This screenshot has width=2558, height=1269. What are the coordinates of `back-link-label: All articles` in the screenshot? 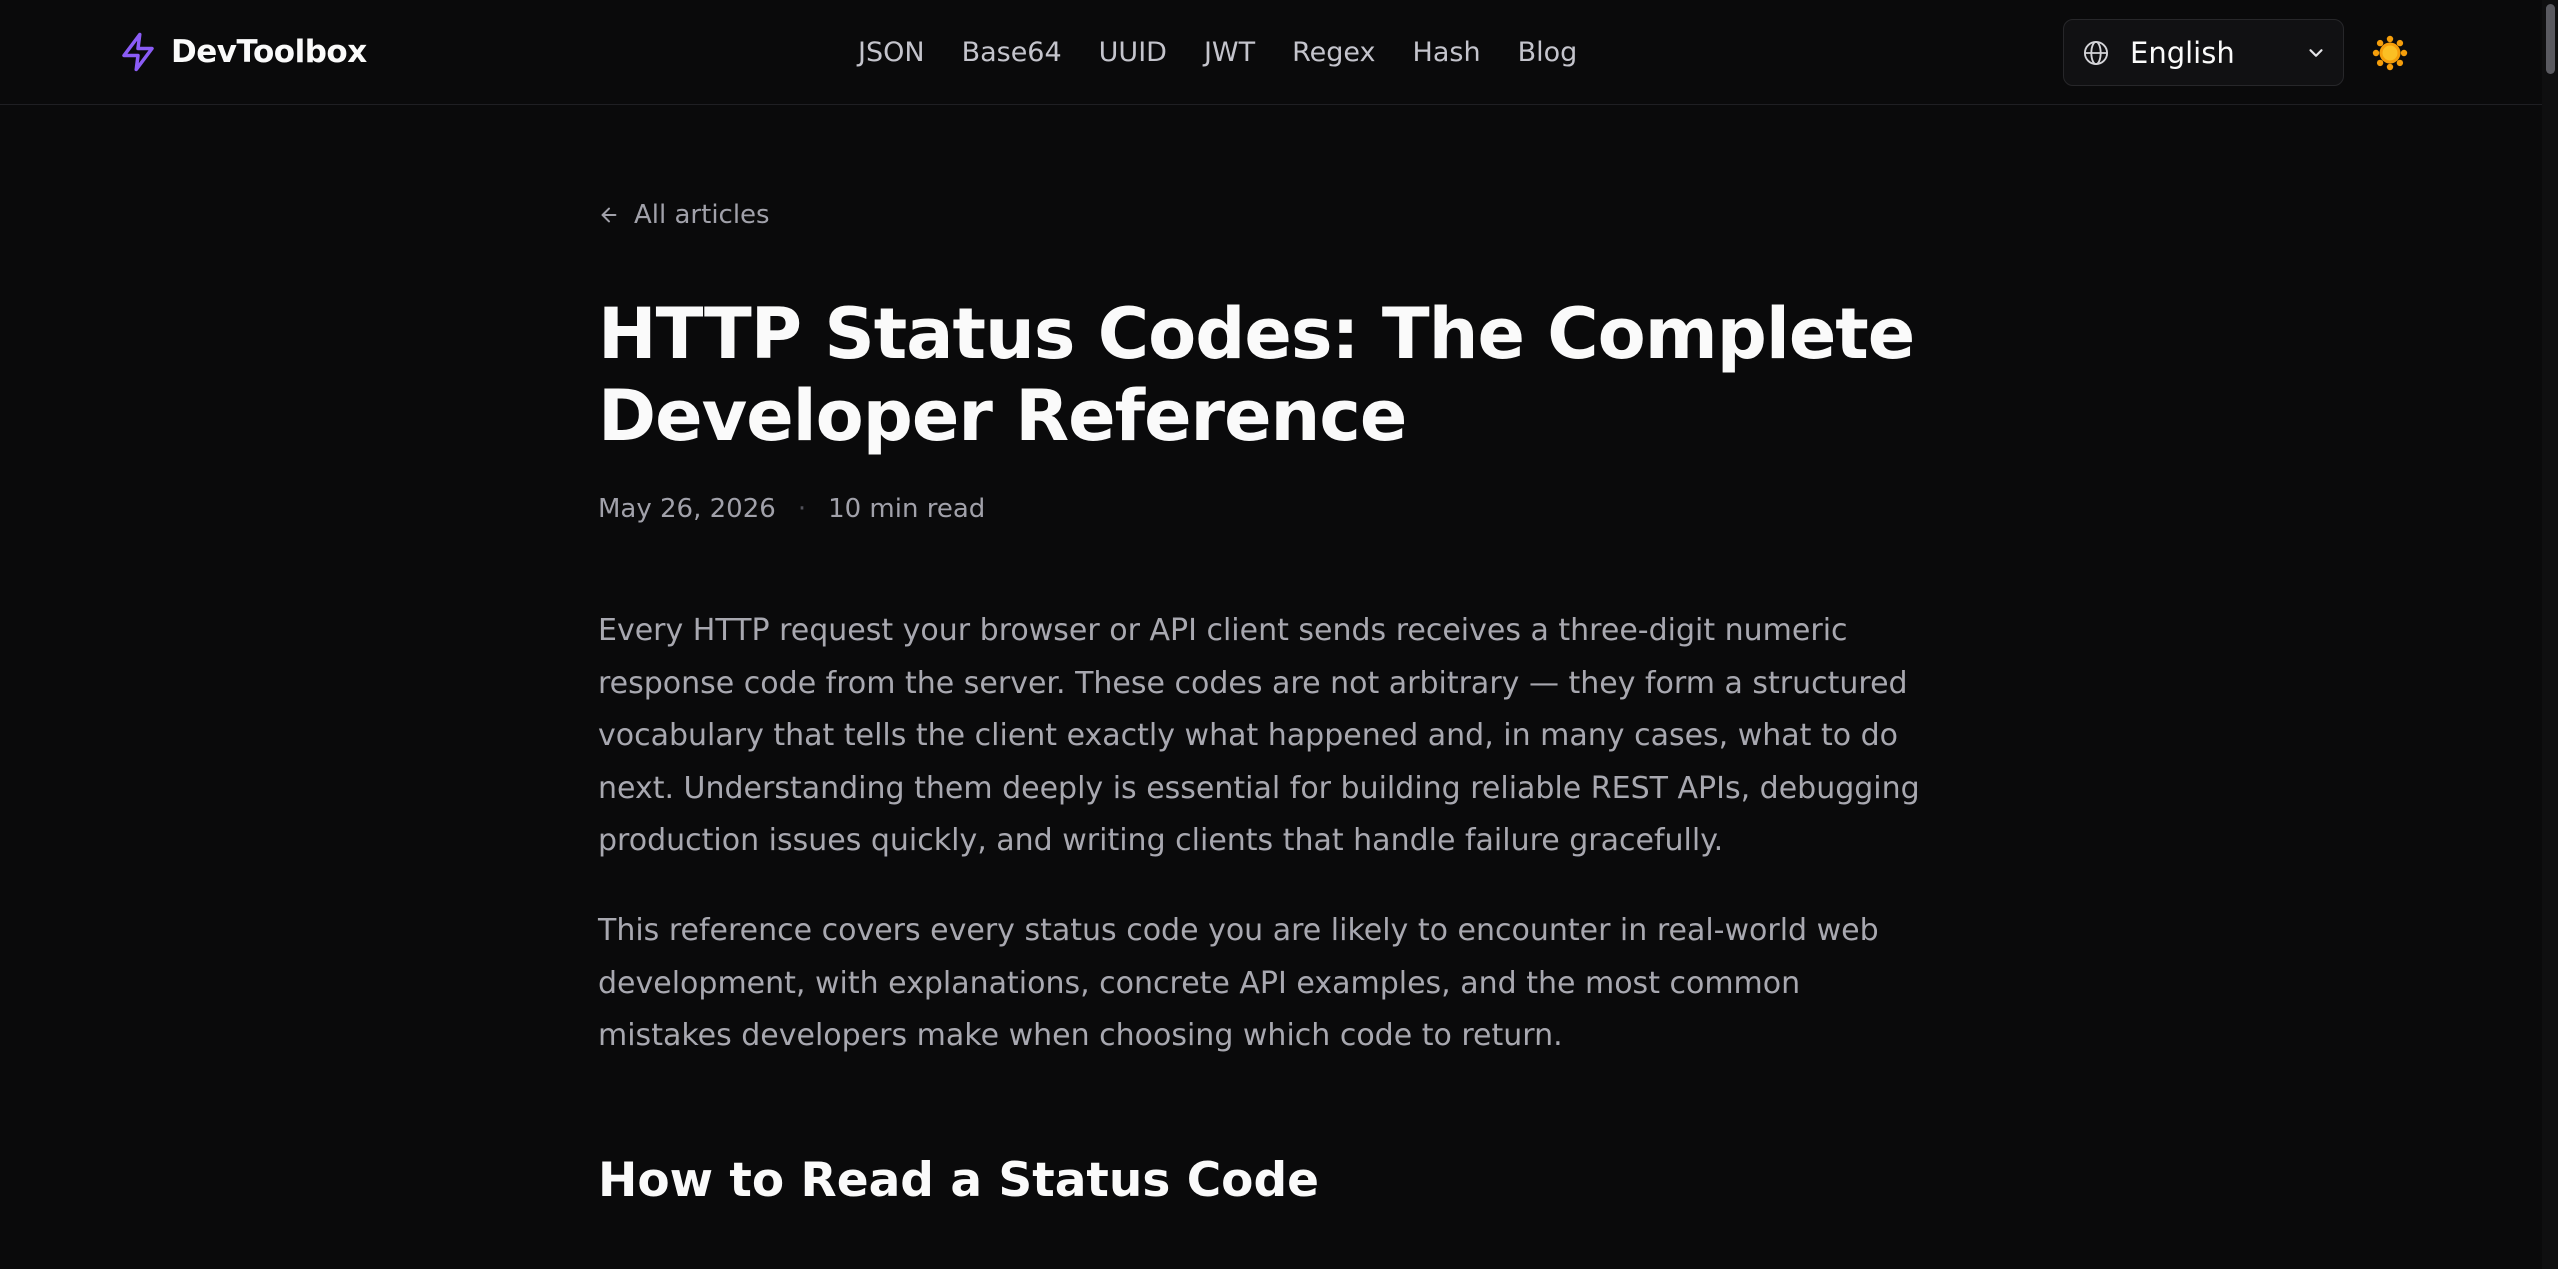 It's located at (702, 215).